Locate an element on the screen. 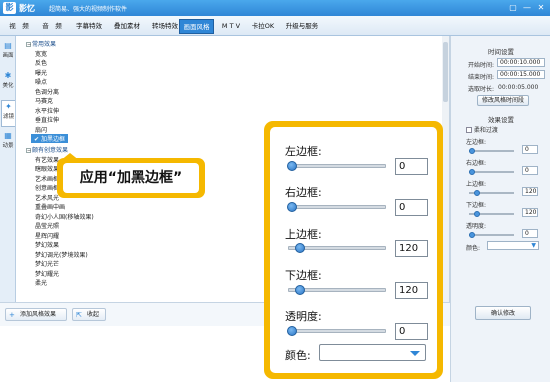  top-border-slider is located at coordinates (491, 193).